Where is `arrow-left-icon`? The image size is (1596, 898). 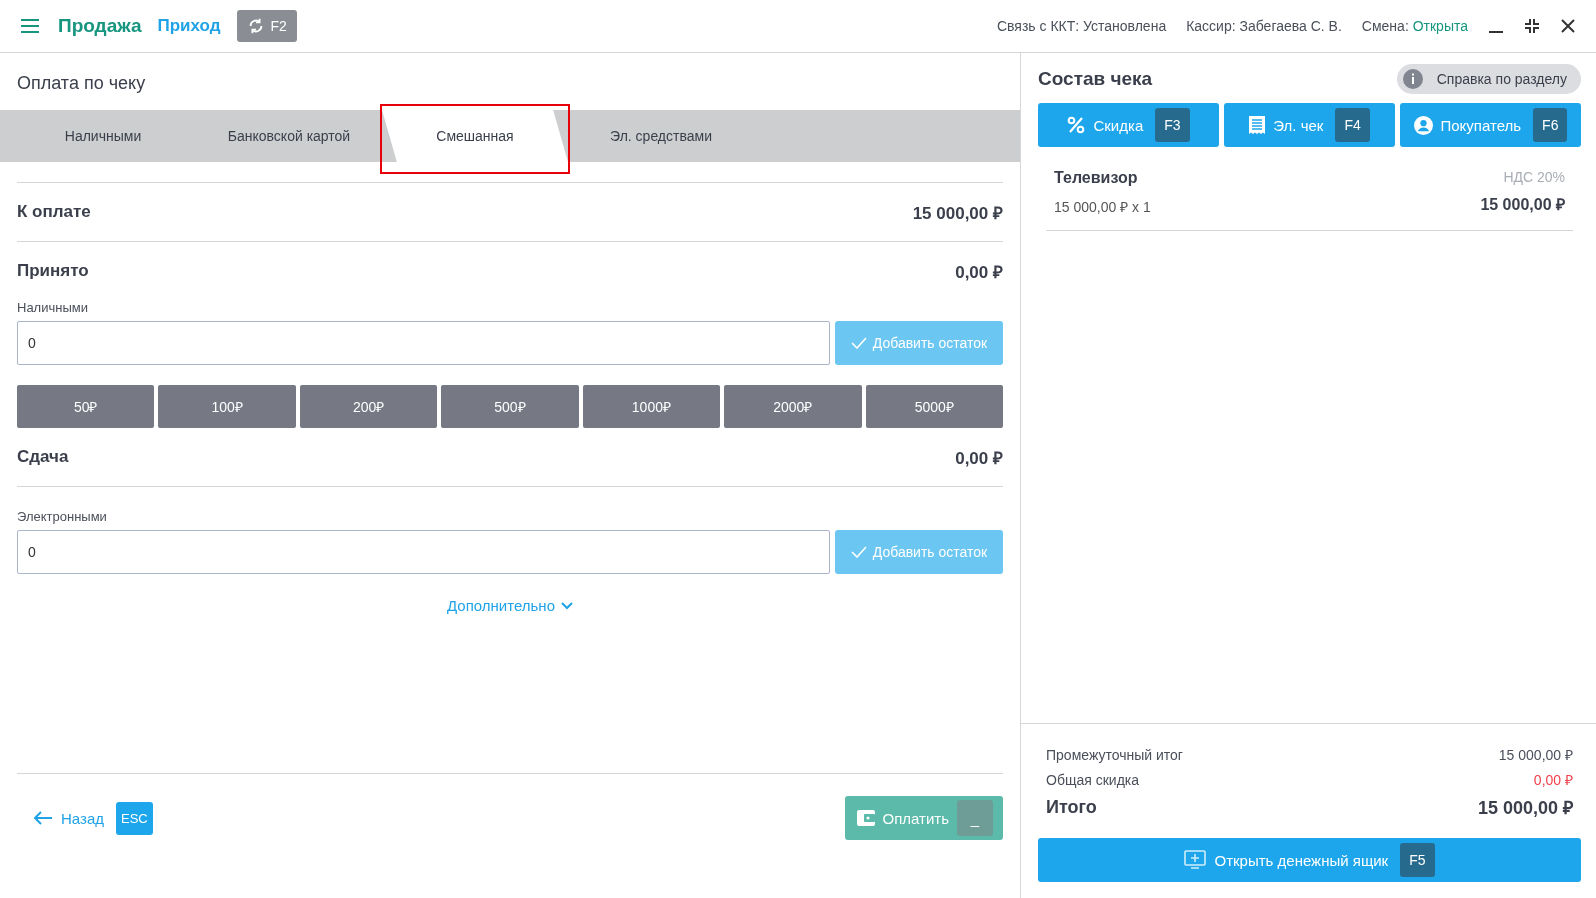 arrow-left-icon is located at coordinates (43, 818).